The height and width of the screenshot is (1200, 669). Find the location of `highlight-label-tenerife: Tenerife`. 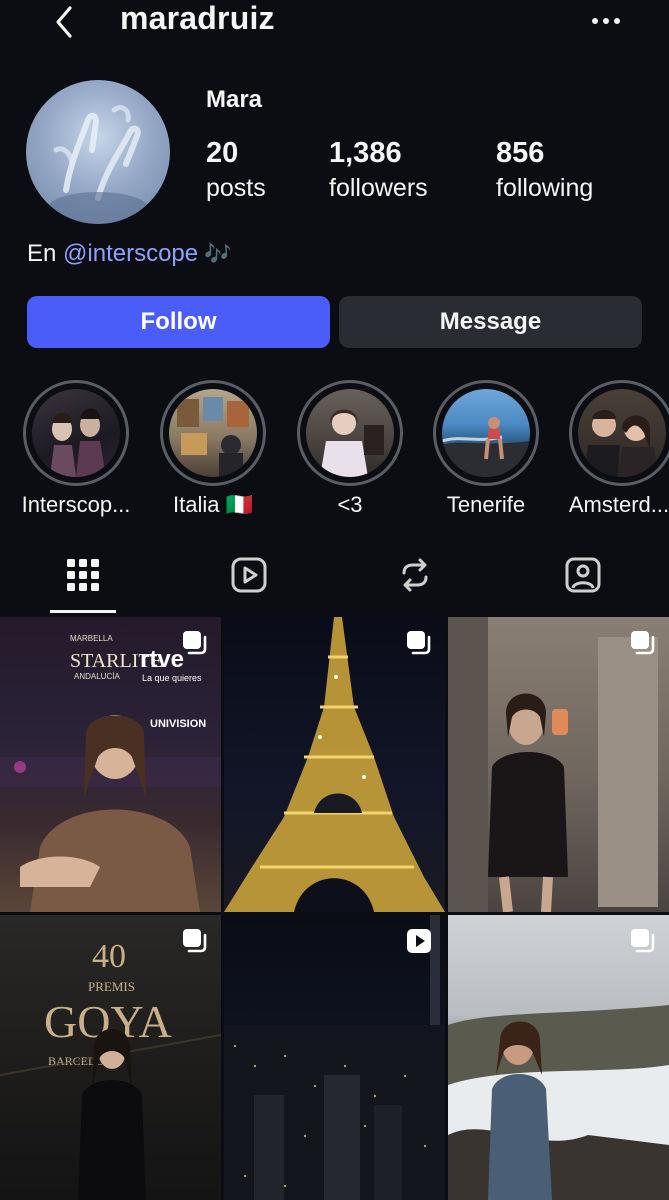

highlight-label-tenerife: Tenerife is located at coordinates (486, 504).